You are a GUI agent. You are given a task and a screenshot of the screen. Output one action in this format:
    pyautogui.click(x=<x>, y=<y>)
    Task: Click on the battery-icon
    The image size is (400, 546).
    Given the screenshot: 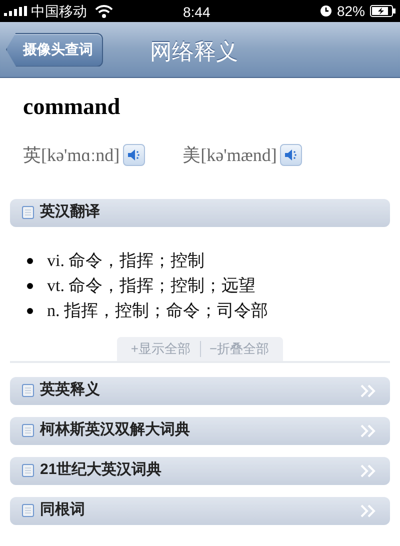 What is the action you would take?
    pyautogui.click(x=383, y=11)
    